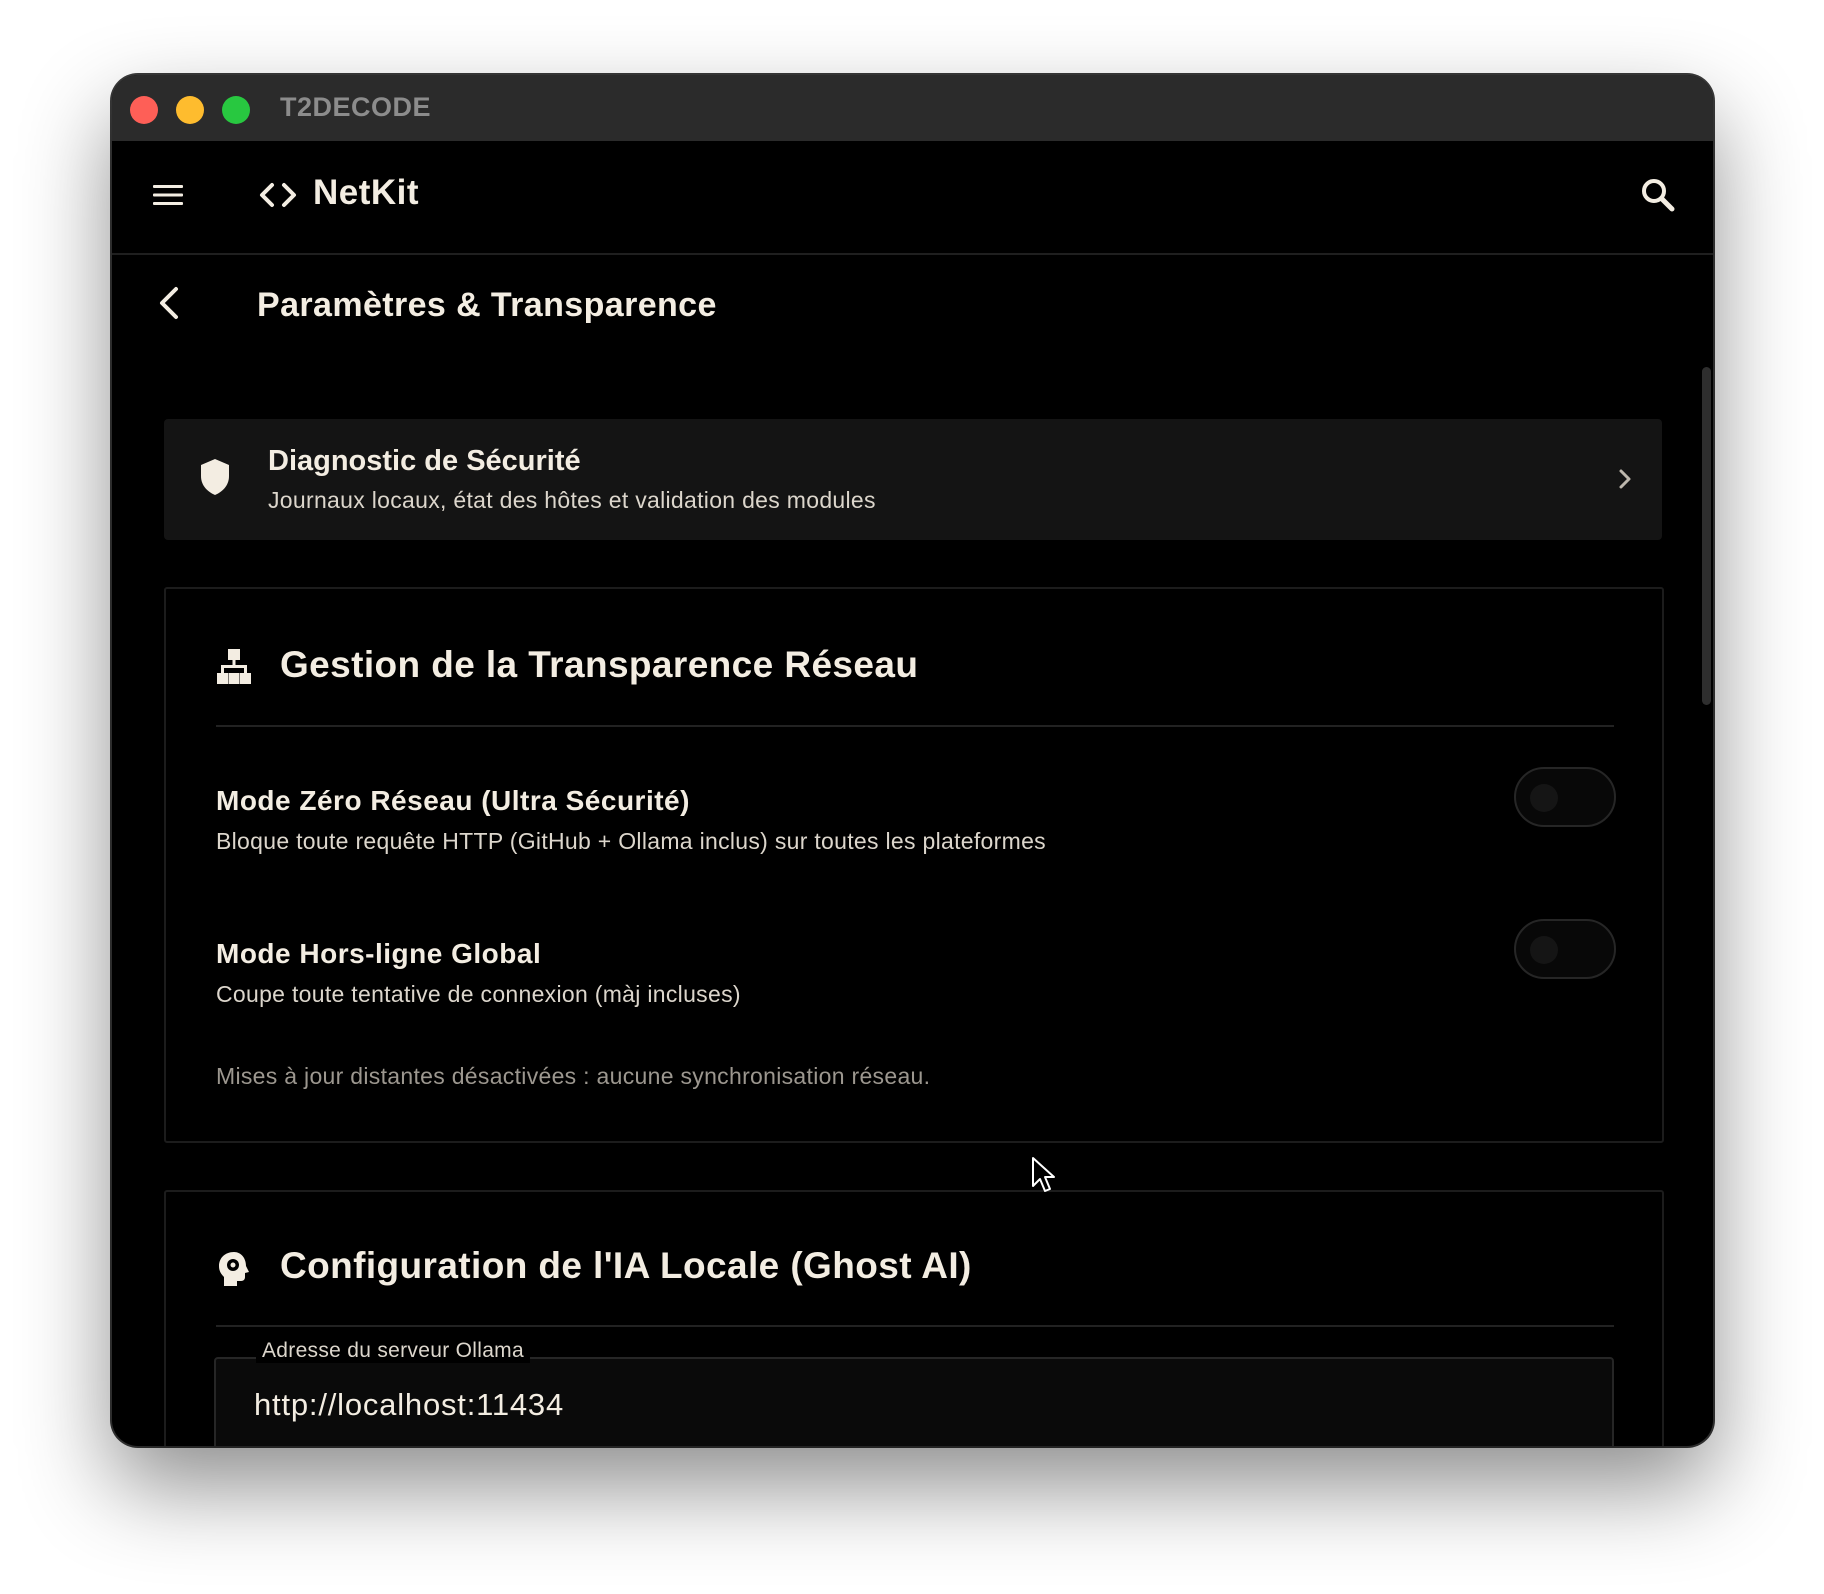  I want to click on shield-icon, so click(215, 477).